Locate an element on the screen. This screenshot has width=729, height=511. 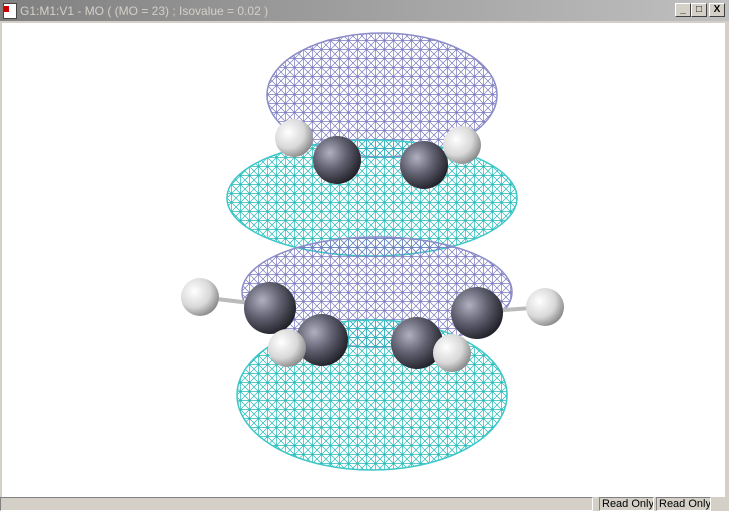
status-bar: Read Only Read Only is located at coordinates (364, 504).